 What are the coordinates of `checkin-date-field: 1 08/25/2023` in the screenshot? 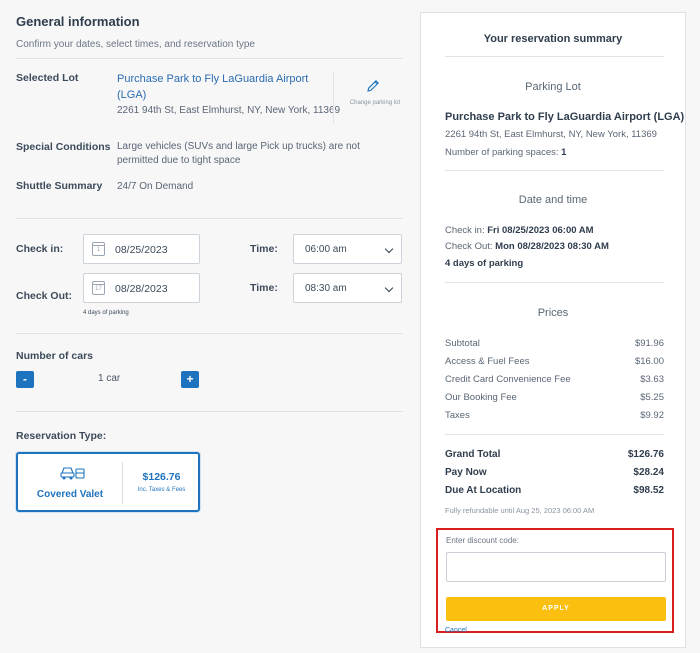 It's located at (141, 249).